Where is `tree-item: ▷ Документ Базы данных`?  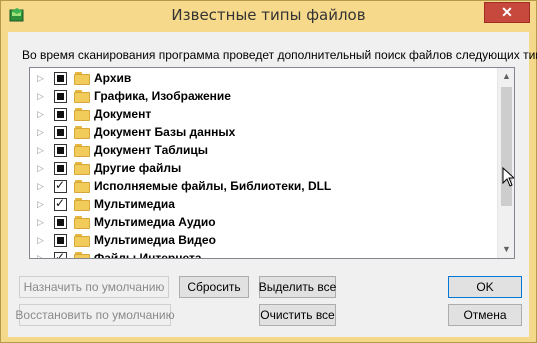 tree-item: ▷ Документ Базы данных is located at coordinates (263, 132).